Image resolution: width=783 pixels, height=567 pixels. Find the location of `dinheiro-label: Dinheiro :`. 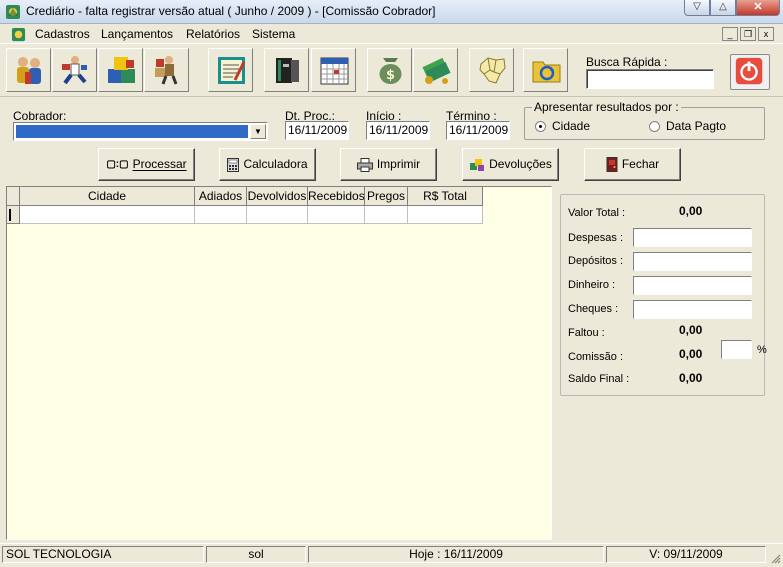

dinheiro-label: Dinheiro : is located at coordinates (592, 285).